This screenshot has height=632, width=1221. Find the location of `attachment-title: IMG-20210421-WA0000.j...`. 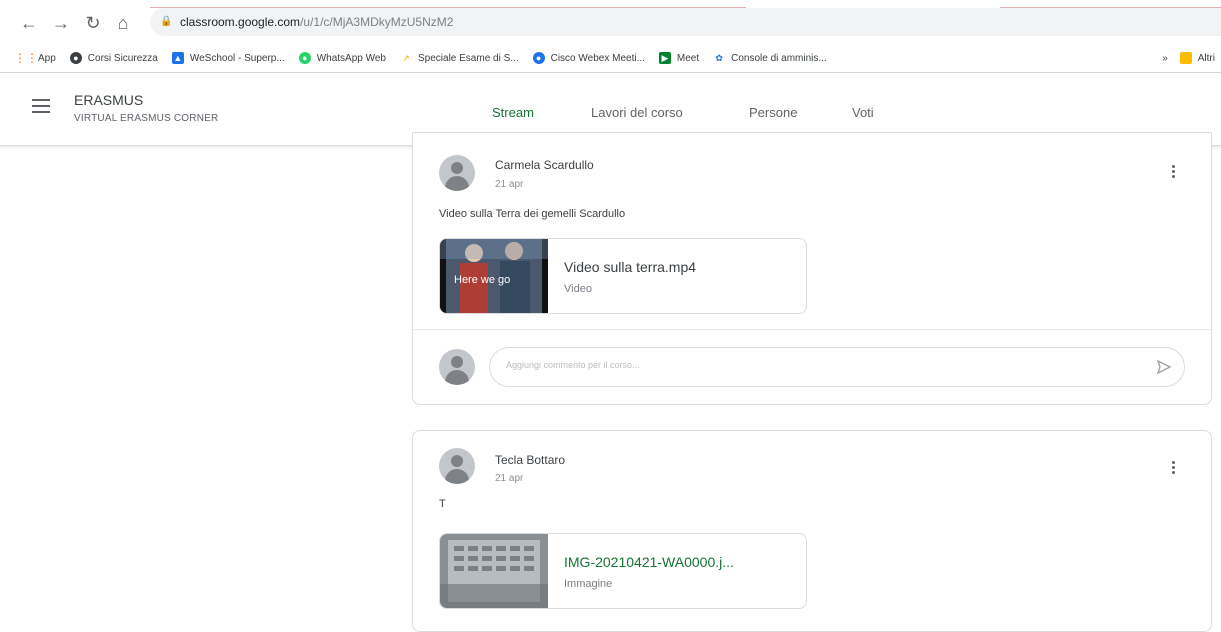

attachment-title: IMG-20210421-WA0000.j... is located at coordinates (649, 562).